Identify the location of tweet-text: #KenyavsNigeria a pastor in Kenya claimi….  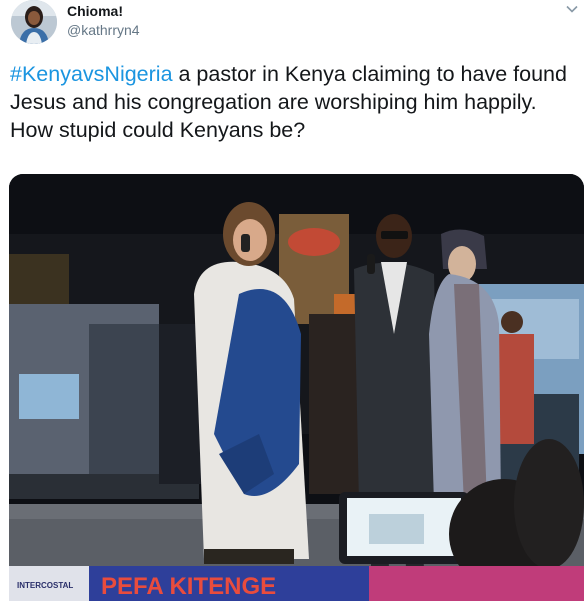
(292, 102).